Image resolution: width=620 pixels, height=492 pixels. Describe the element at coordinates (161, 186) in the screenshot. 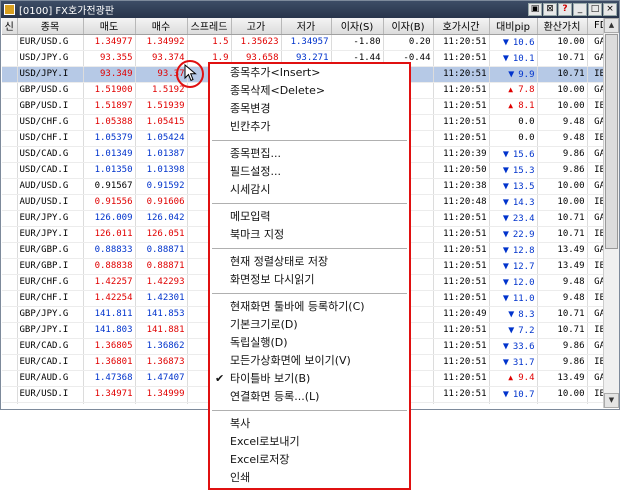

I see `buy-price-cell: 0.91592` at that location.